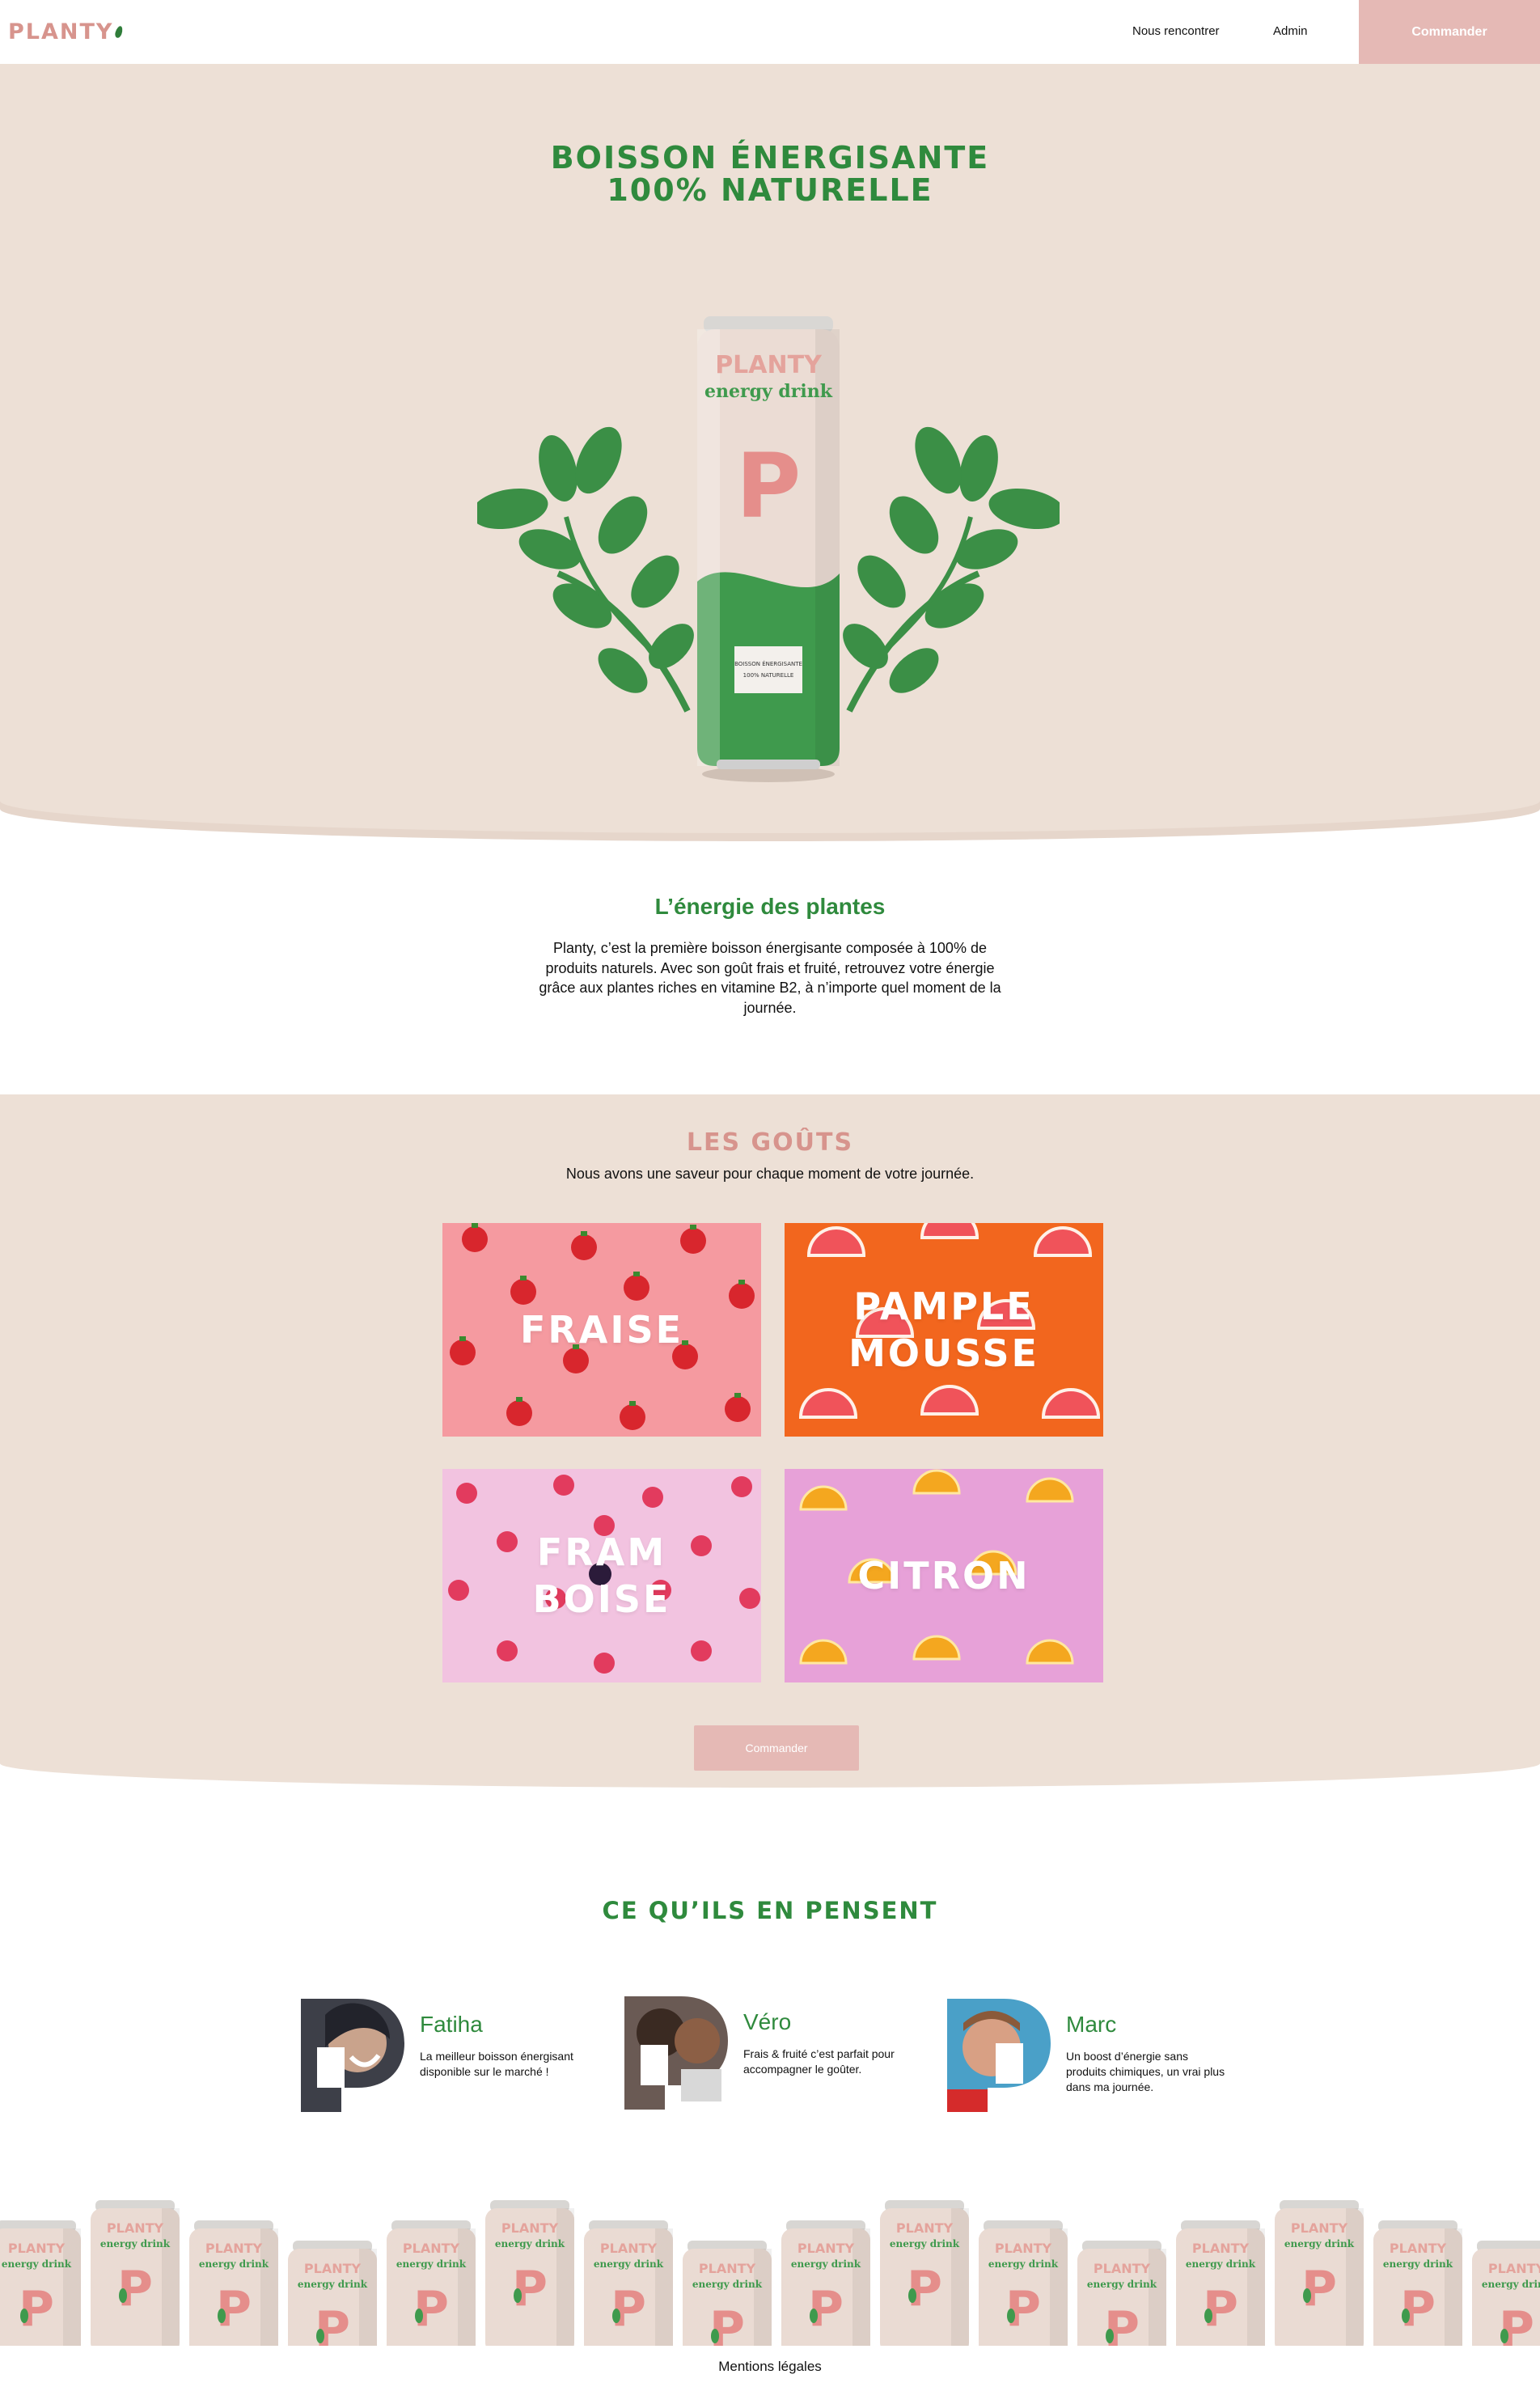 Image resolution: width=1540 pixels, height=2404 pixels. What do you see at coordinates (770, 906) in the screenshot?
I see `intro-title: L’énergie des plantes` at bounding box center [770, 906].